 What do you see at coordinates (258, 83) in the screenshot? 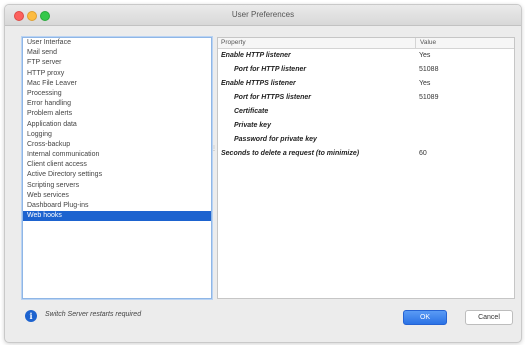
I see `property-name: Enable HTTPS listener` at bounding box center [258, 83].